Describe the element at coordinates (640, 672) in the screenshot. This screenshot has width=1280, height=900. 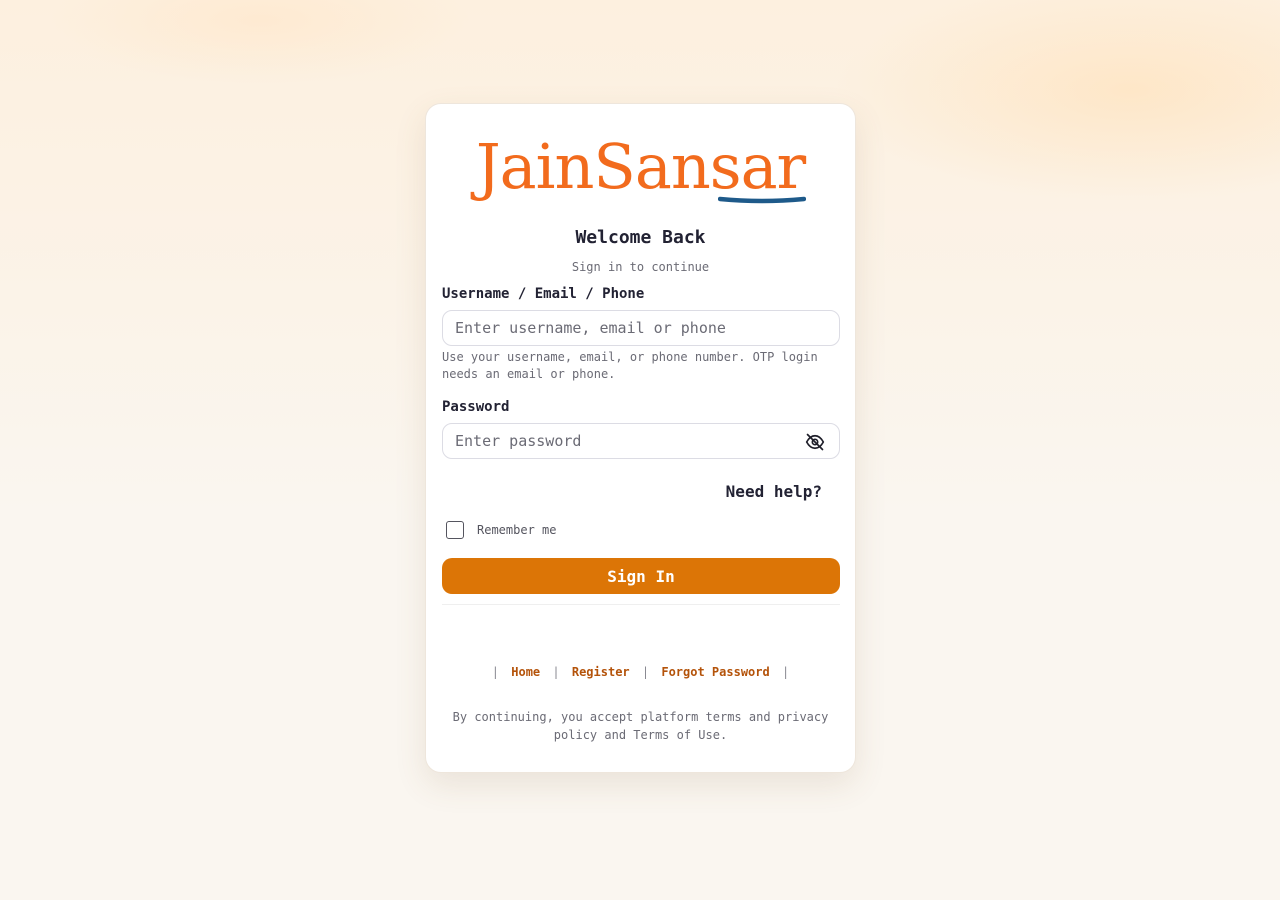
I see `footer-links: | Home | Register | Forgot Password |` at that location.